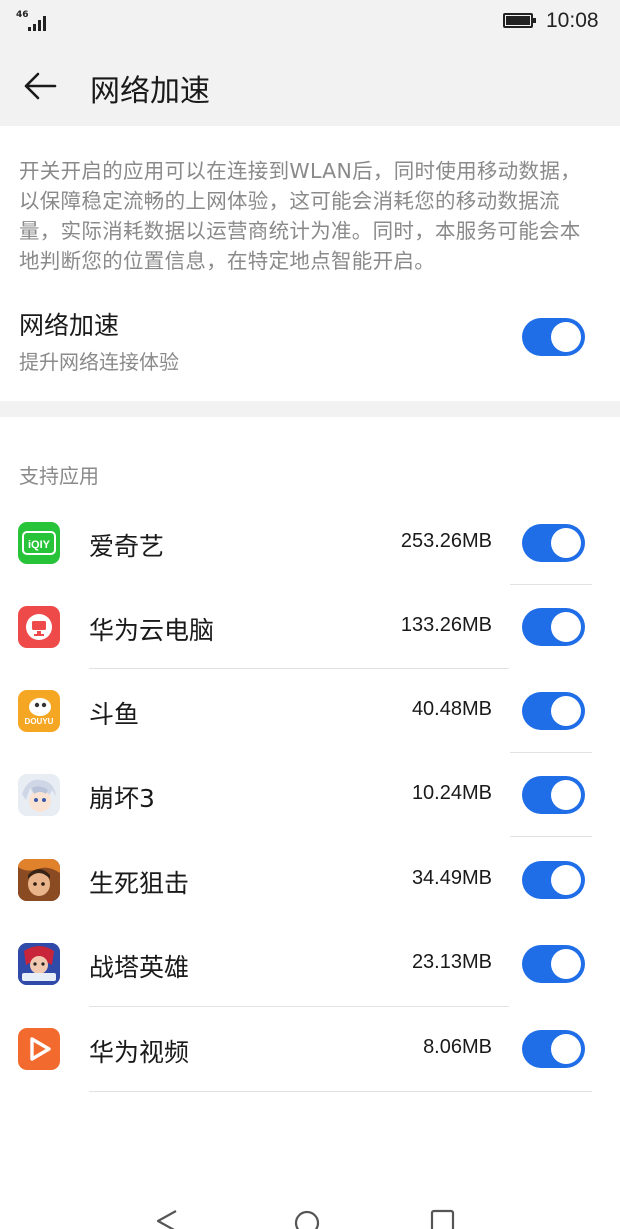  What do you see at coordinates (99, 362) in the screenshot?
I see `master-setting-subtitle: 提升网络连接体验` at bounding box center [99, 362].